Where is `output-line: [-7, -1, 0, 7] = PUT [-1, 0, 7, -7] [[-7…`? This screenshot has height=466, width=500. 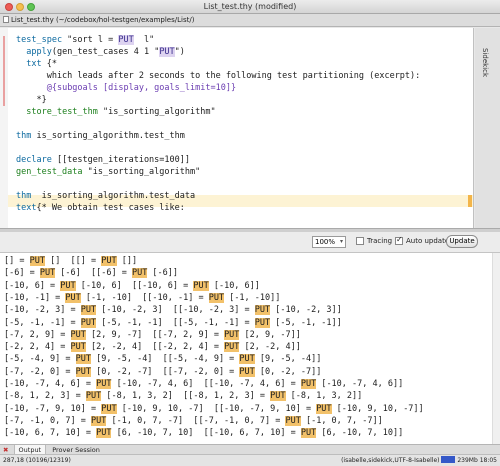
output-line: [-7, -1, 0, 7] = PUT [-1, 0, 7, -7] [[-7… is located at coordinates (193, 420).